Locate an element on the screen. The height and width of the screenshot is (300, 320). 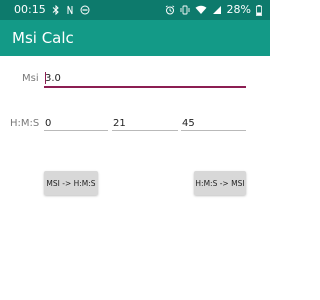
status-bar: 00:15 28% is located at coordinates (135, 10).